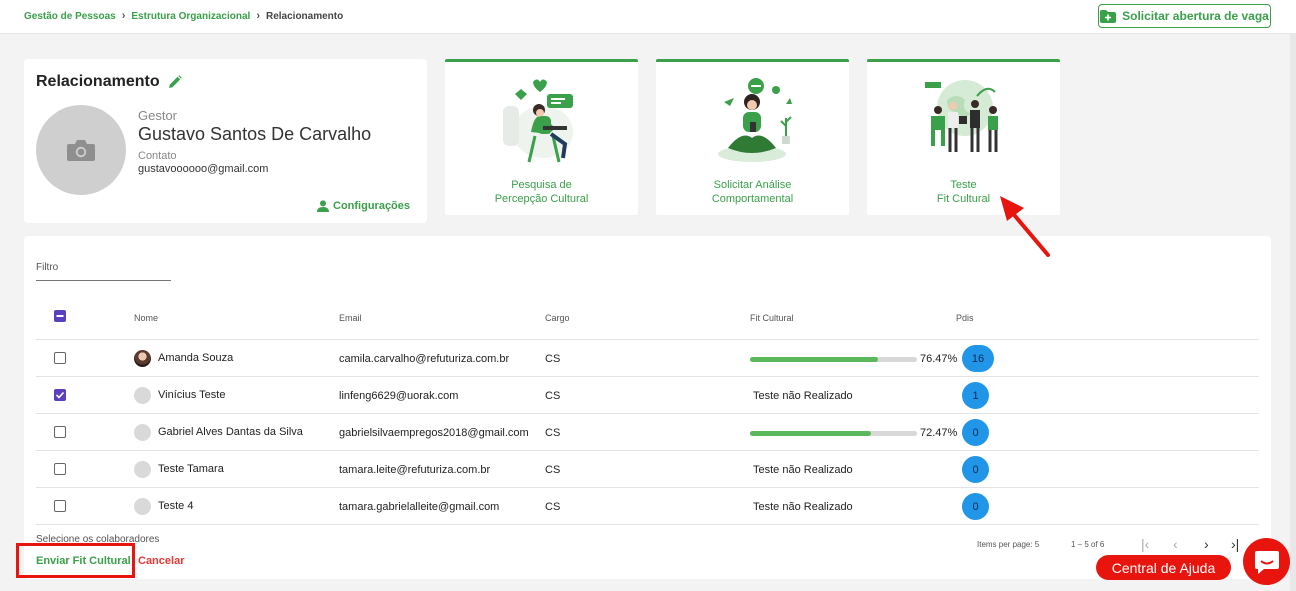 Image resolution: width=1296 pixels, height=591 pixels. I want to click on select-all-checkbox, so click(60, 316).